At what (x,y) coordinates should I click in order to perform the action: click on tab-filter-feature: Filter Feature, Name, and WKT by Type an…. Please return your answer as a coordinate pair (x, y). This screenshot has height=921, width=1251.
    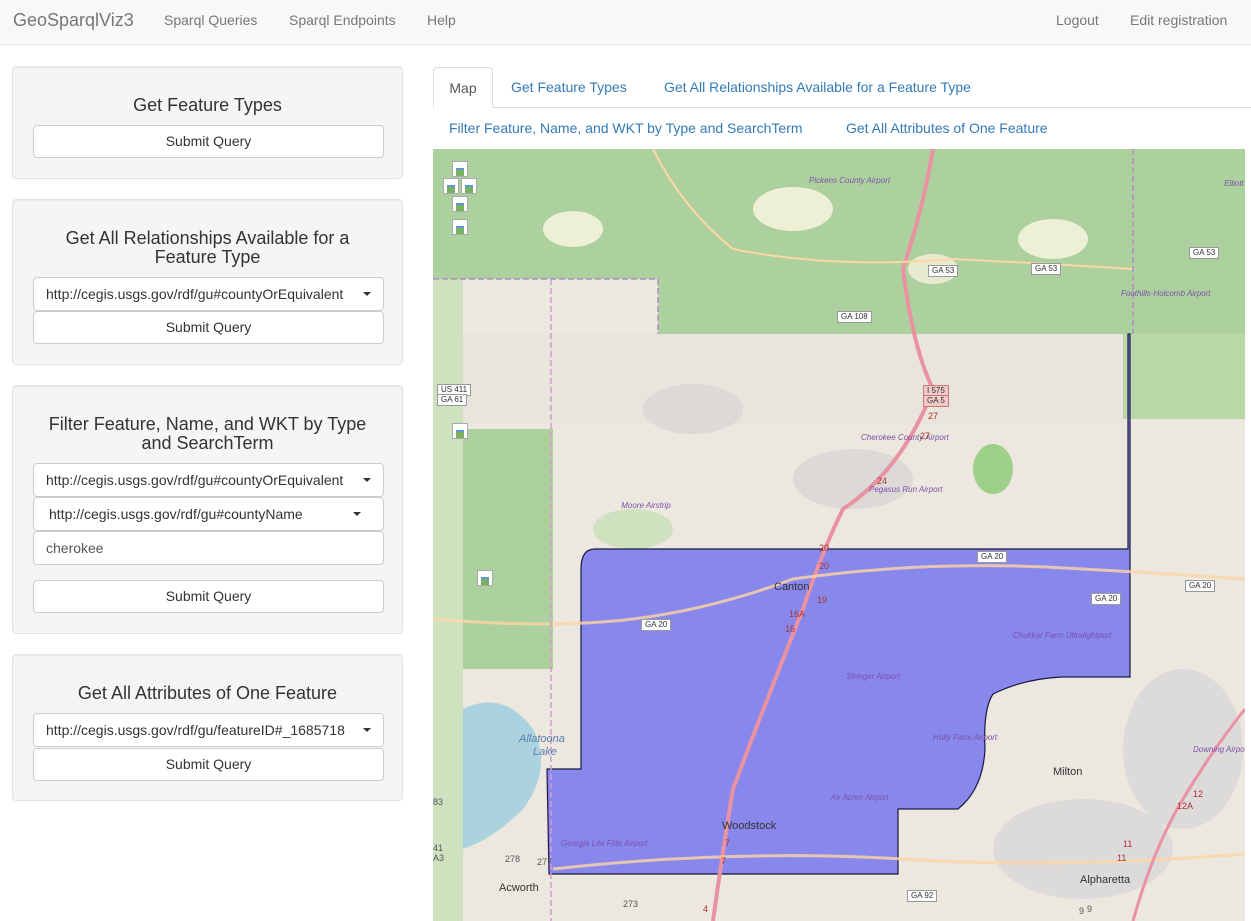
    Looking at the image, I should click on (626, 128).